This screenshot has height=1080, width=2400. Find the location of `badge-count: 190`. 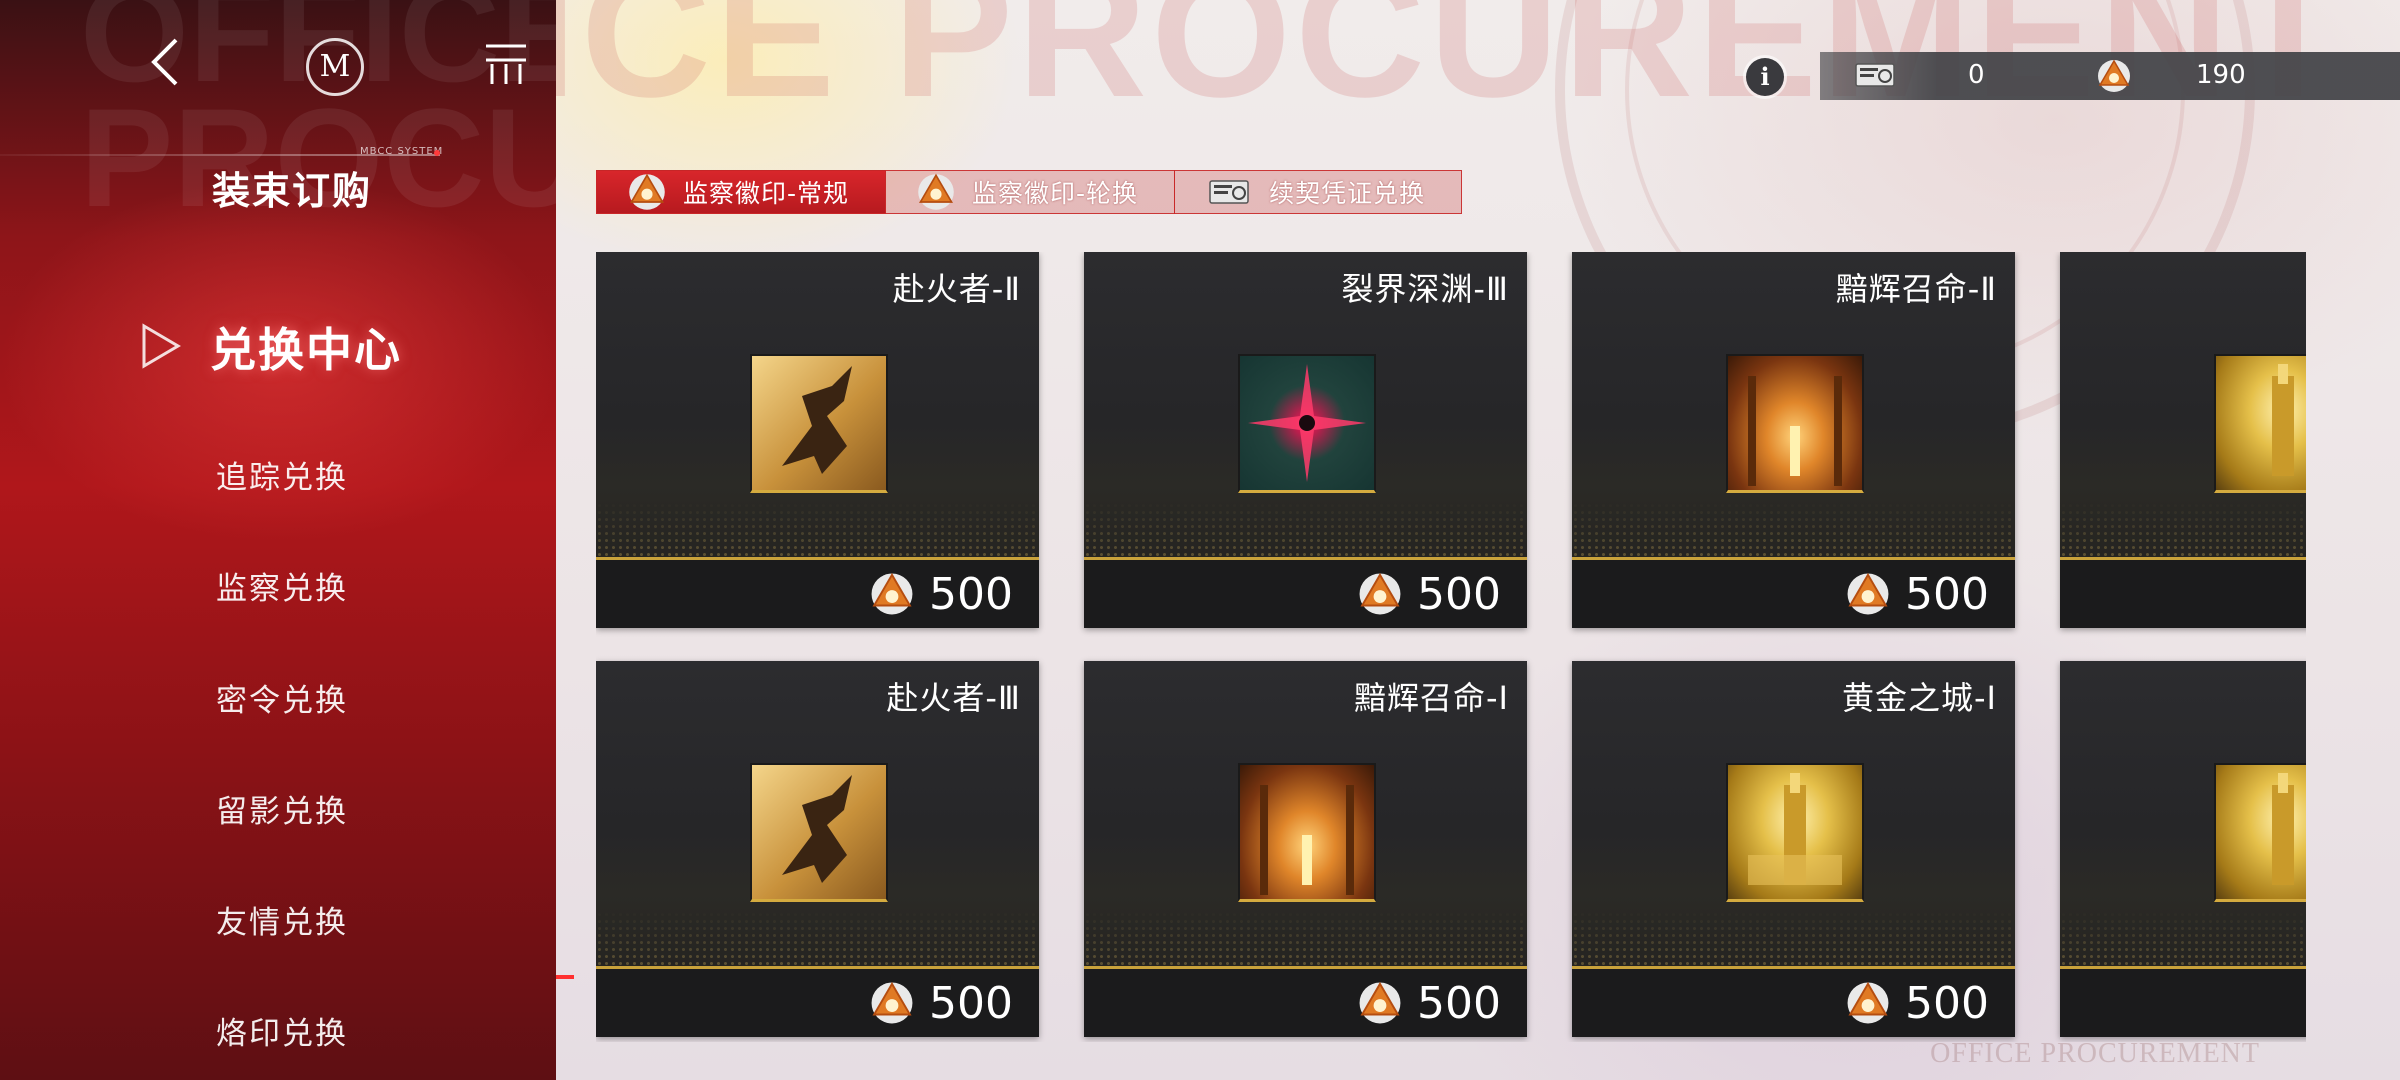

badge-count: 190 is located at coordinates (2221, 75).